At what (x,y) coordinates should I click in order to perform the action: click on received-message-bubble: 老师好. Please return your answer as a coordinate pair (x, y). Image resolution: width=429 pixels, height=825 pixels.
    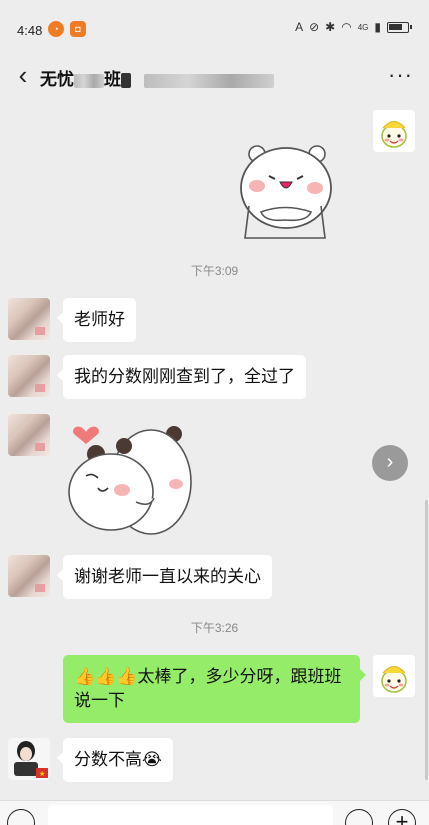
    Looking at the image, I should click on (96, 320).